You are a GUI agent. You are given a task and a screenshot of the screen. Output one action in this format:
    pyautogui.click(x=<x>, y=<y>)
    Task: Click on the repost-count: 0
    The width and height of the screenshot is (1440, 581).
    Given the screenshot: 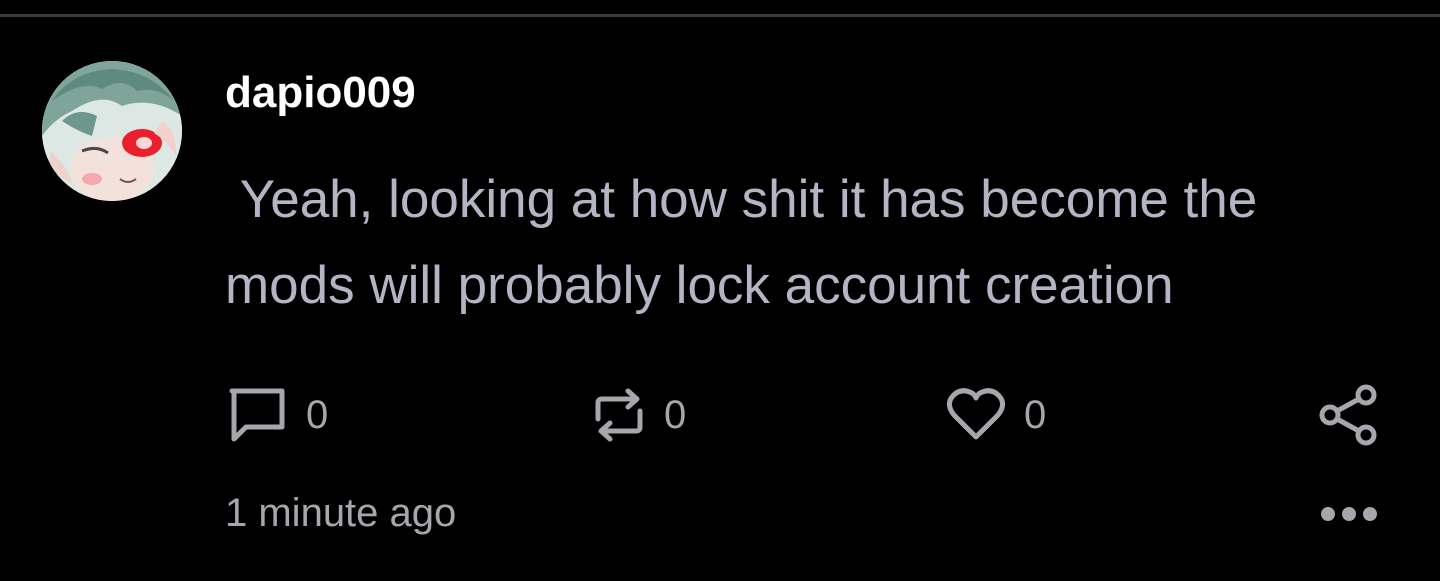 What is the action you would take?
    pyautogui.click(x=675, y=414)
    